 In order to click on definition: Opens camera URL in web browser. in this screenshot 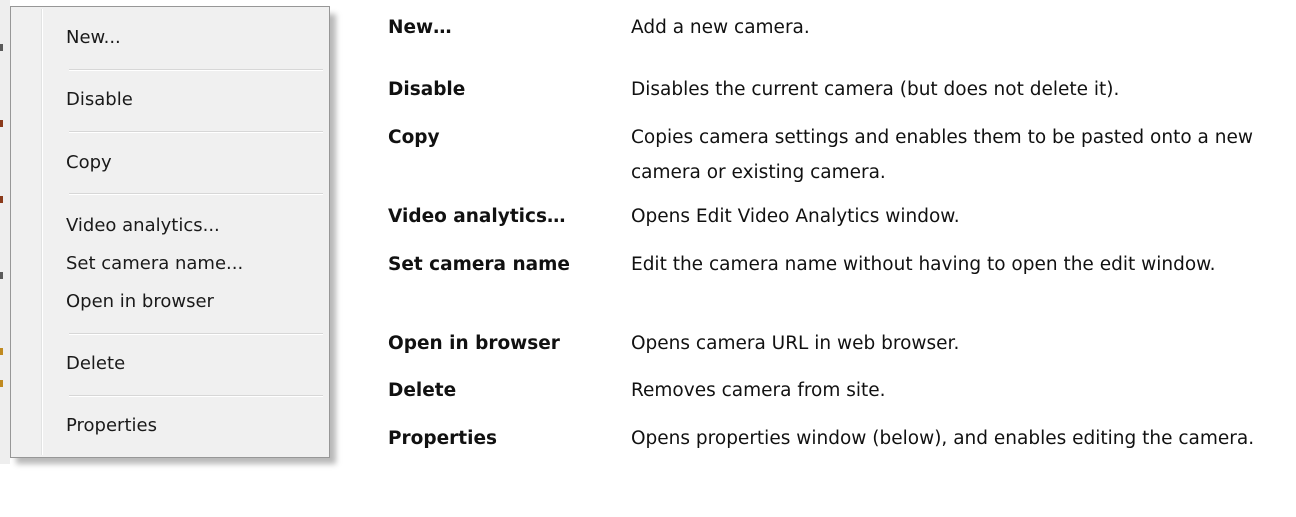, I will do `click(795, 343)`.